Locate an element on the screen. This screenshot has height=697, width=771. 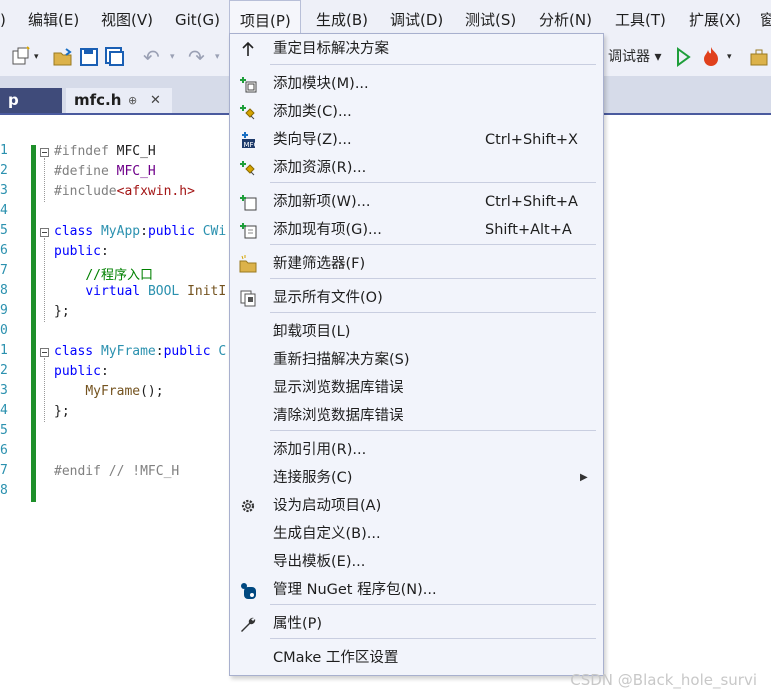
arrow-up-icon is located at coordinates (248, 48).